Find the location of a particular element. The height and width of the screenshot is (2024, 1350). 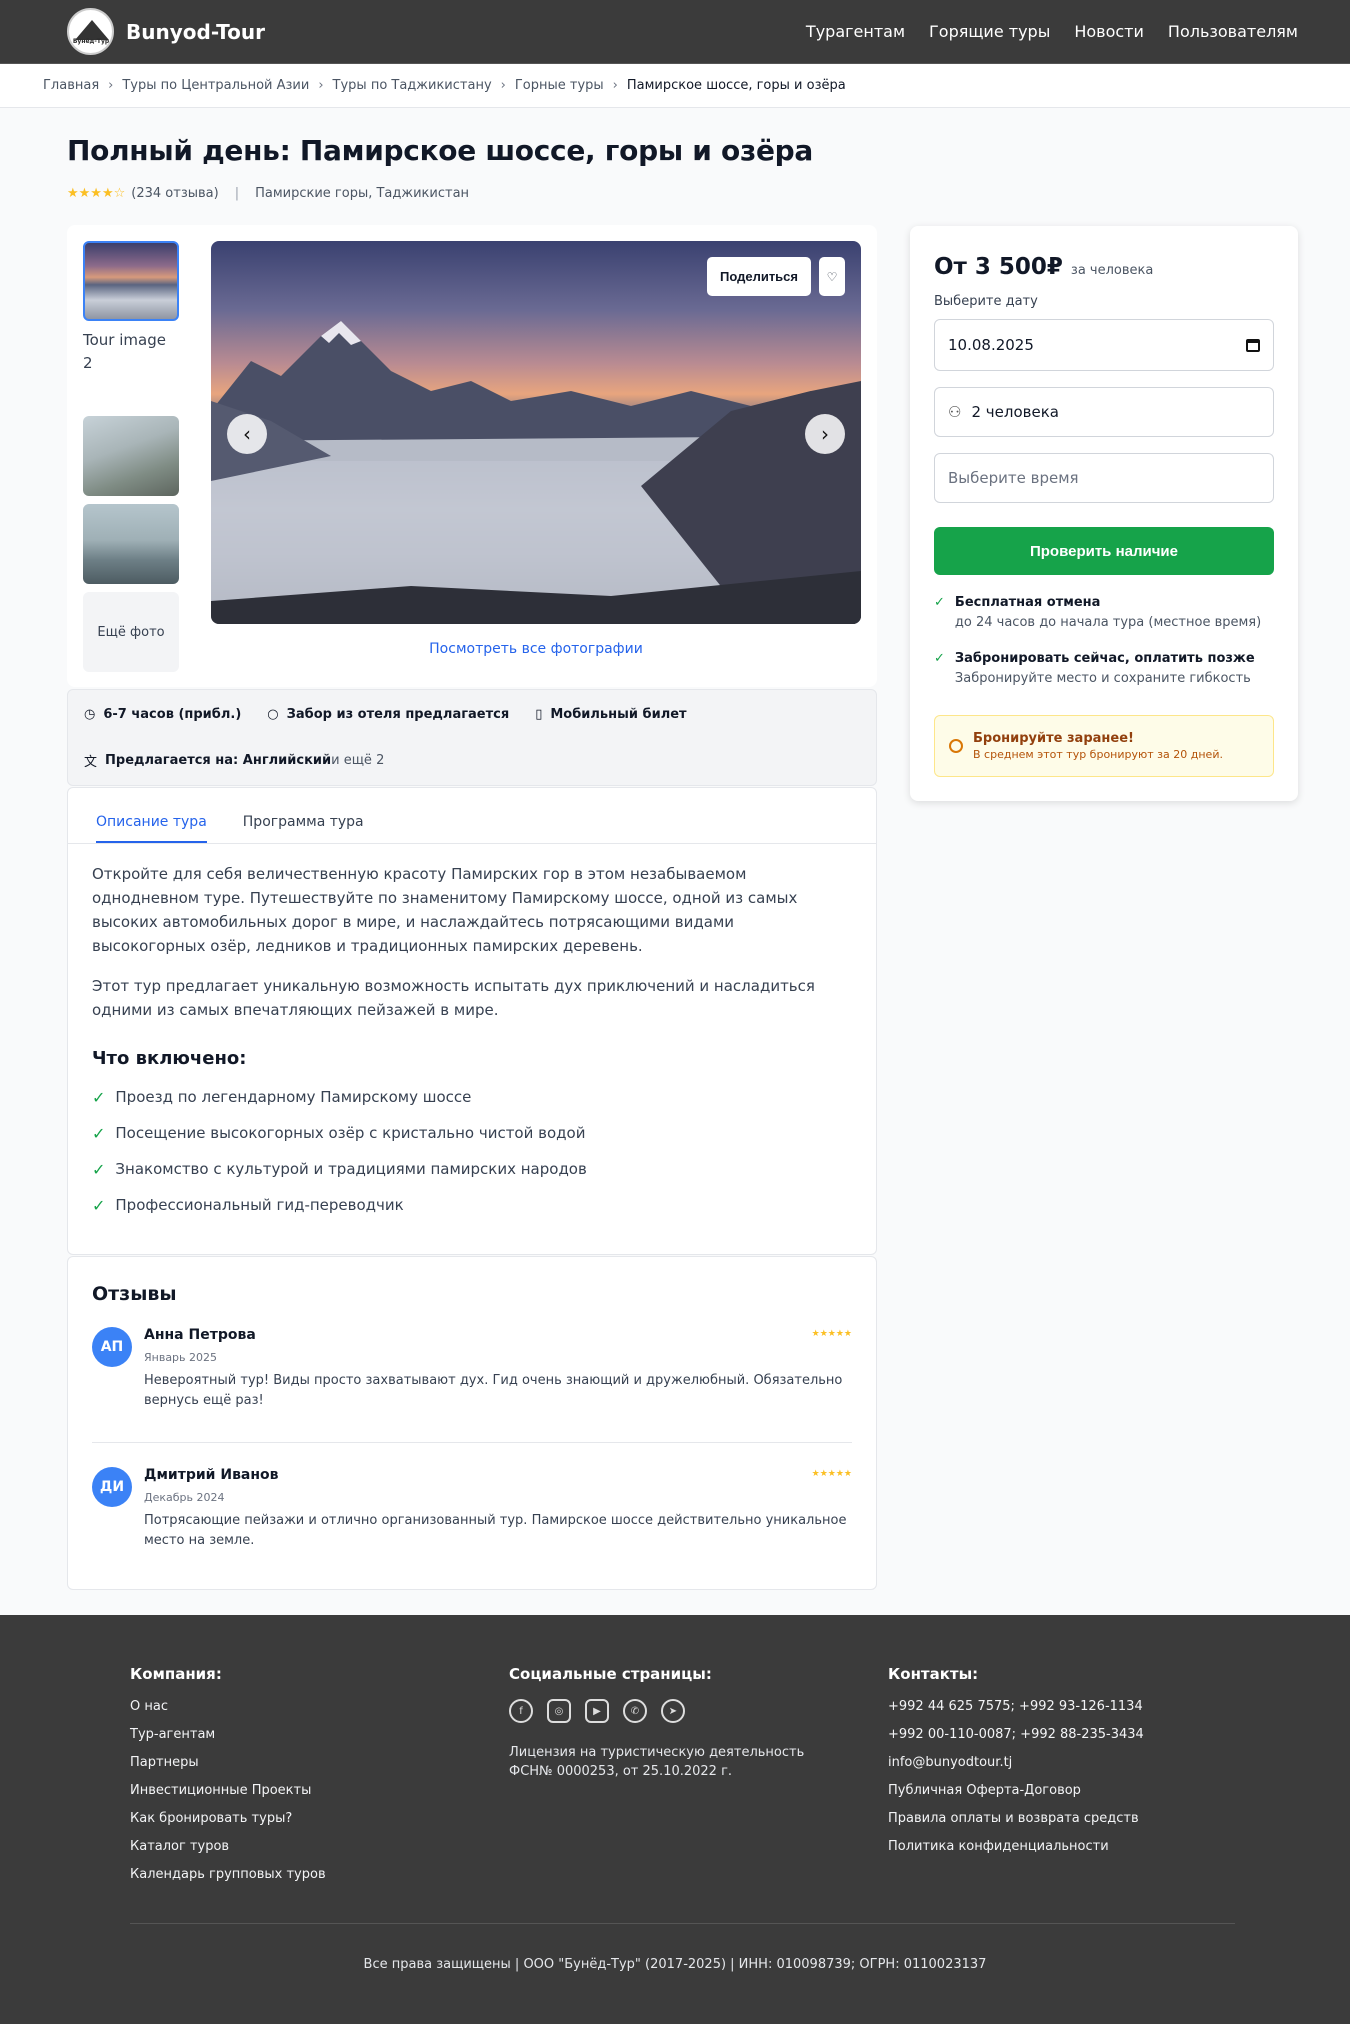

footer-link: Тур-агентам is located at coordinates (228, 1741).